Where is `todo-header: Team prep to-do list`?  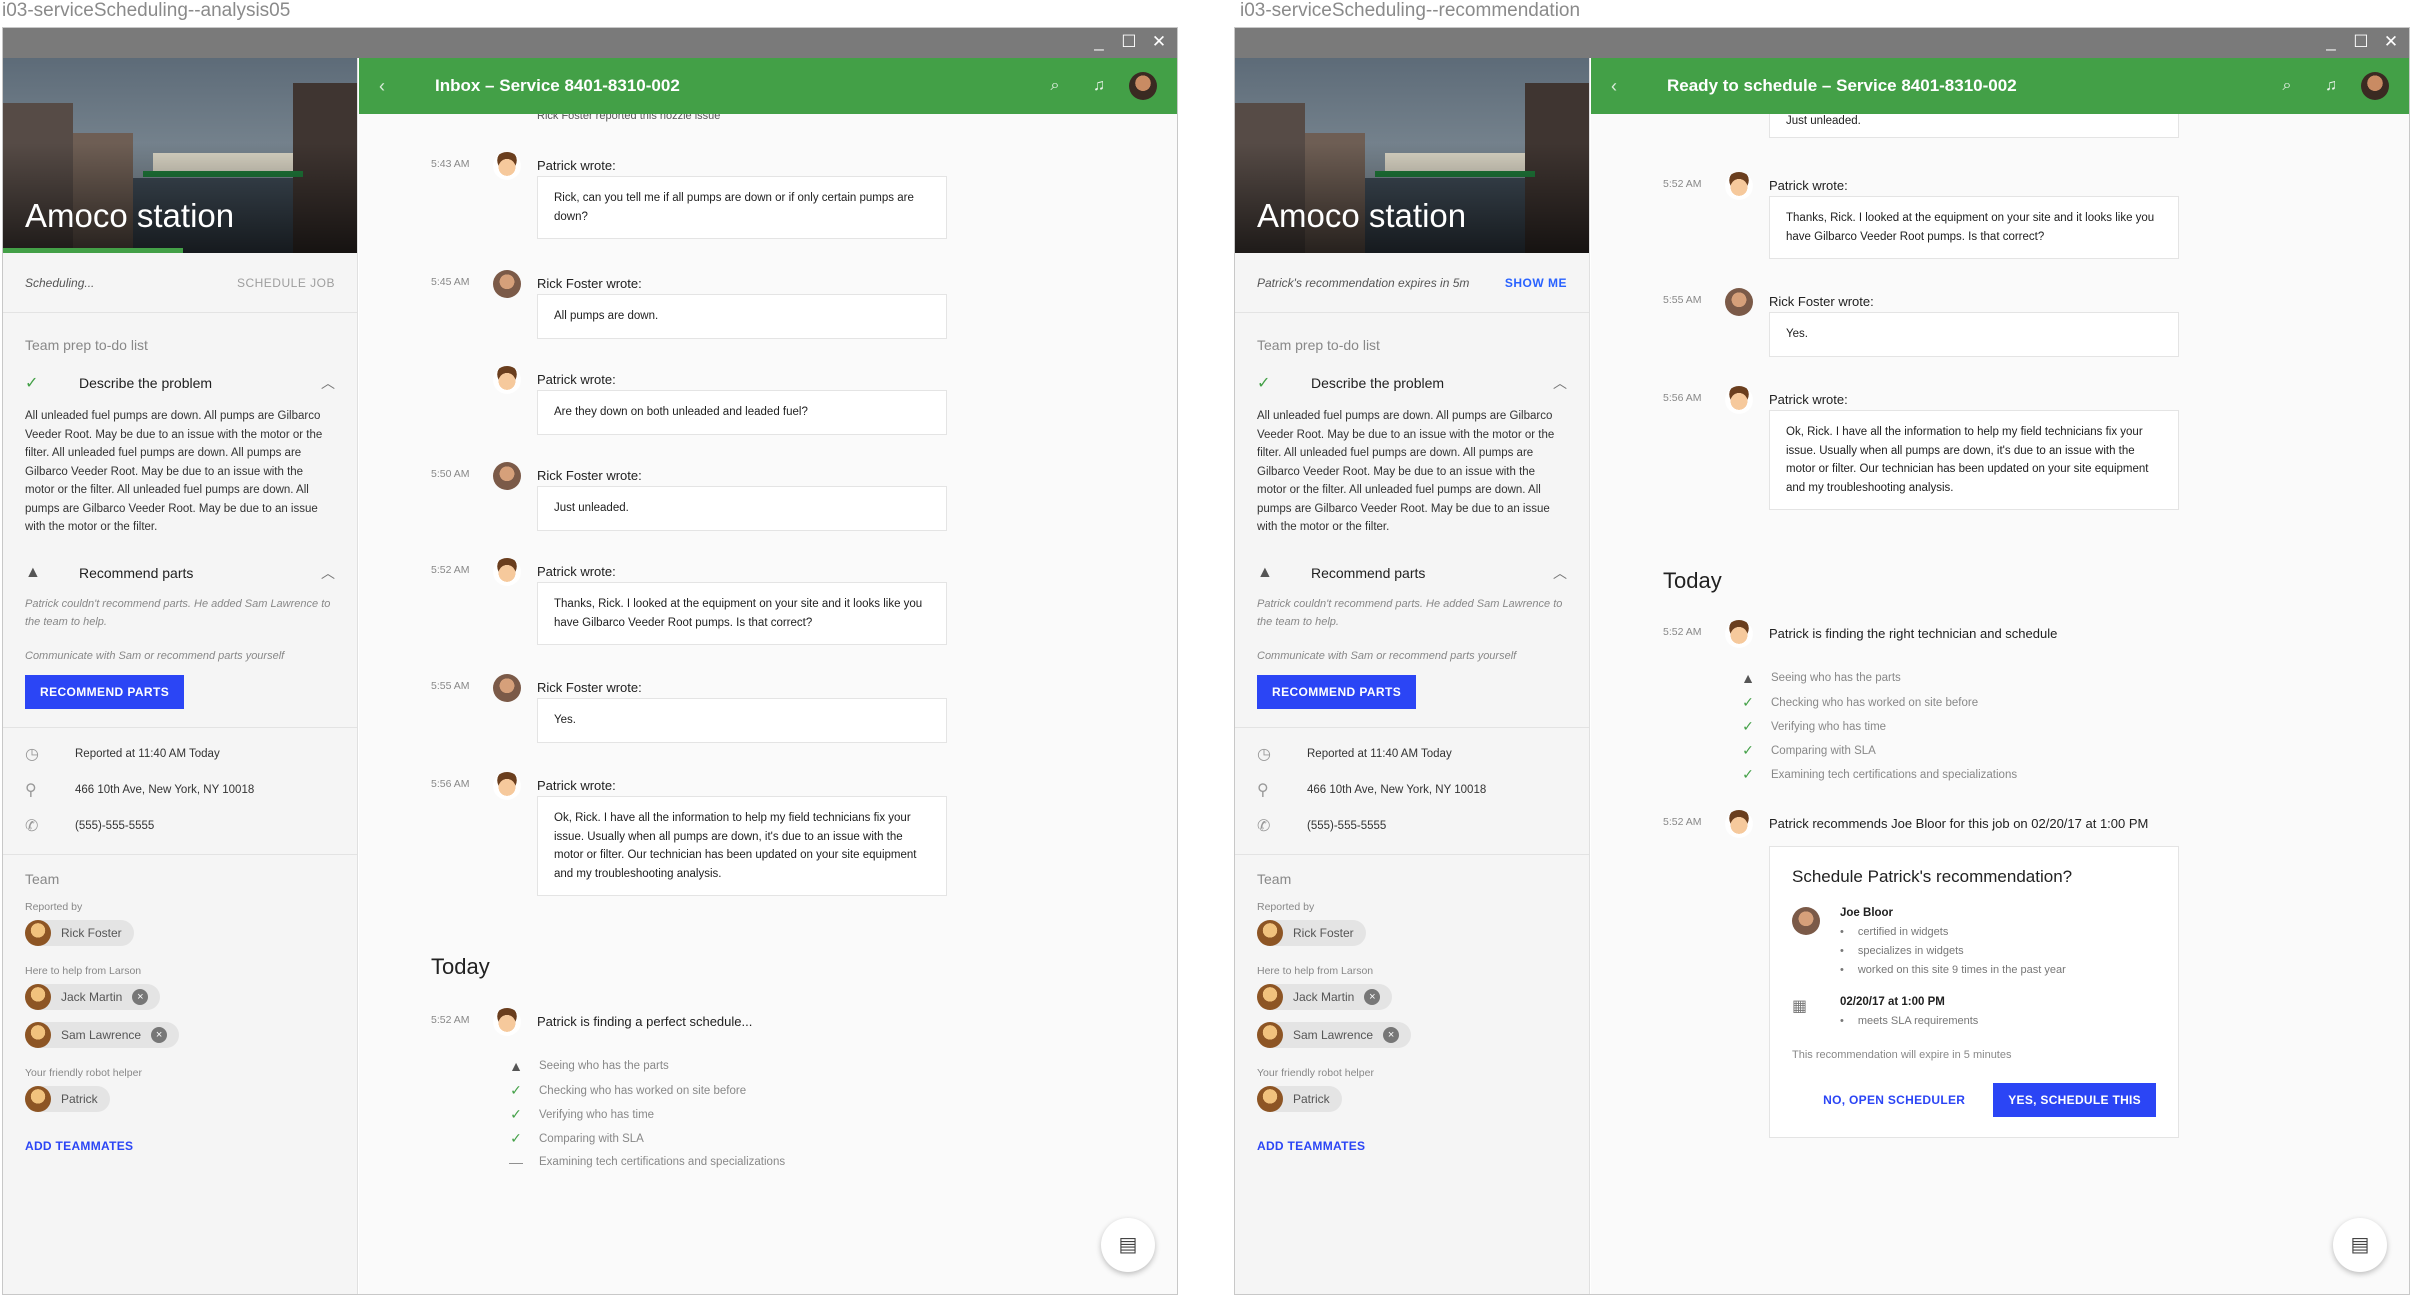 todo-header: Team prep to-do list is located at coordinates (1318, 345).